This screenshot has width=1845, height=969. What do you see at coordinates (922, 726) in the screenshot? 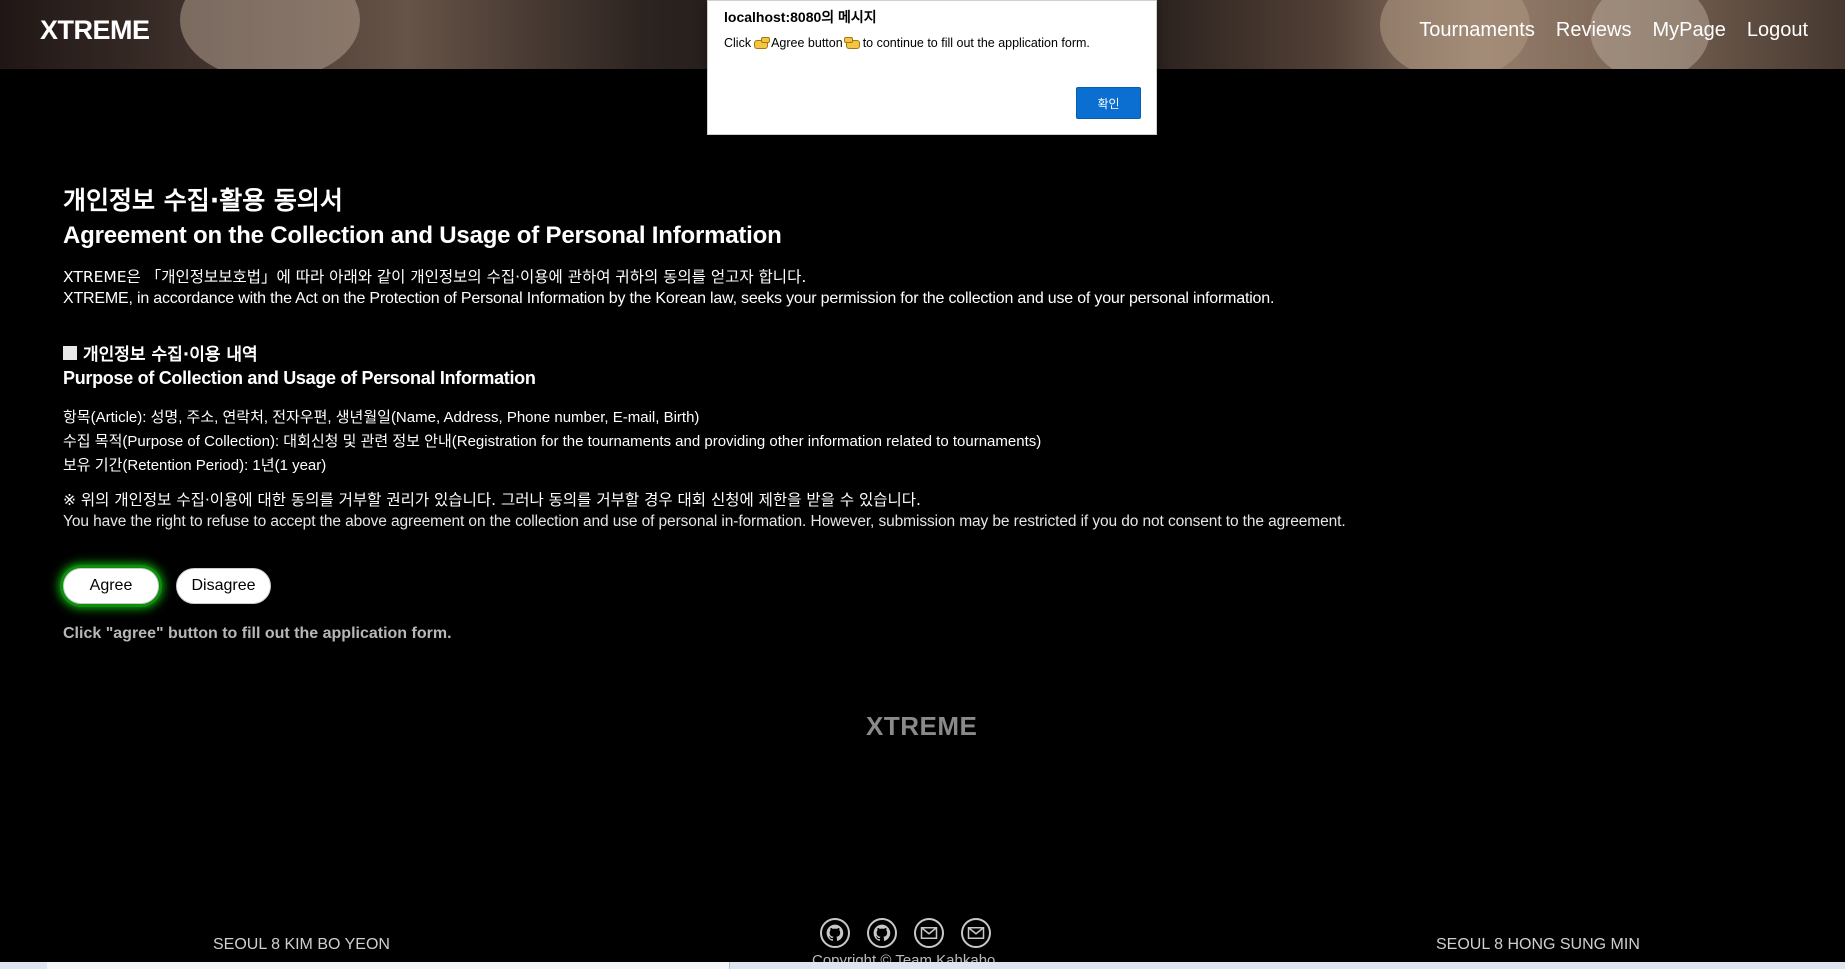
I see `footer-logo: XTREME` at bounding box center [922, 726].